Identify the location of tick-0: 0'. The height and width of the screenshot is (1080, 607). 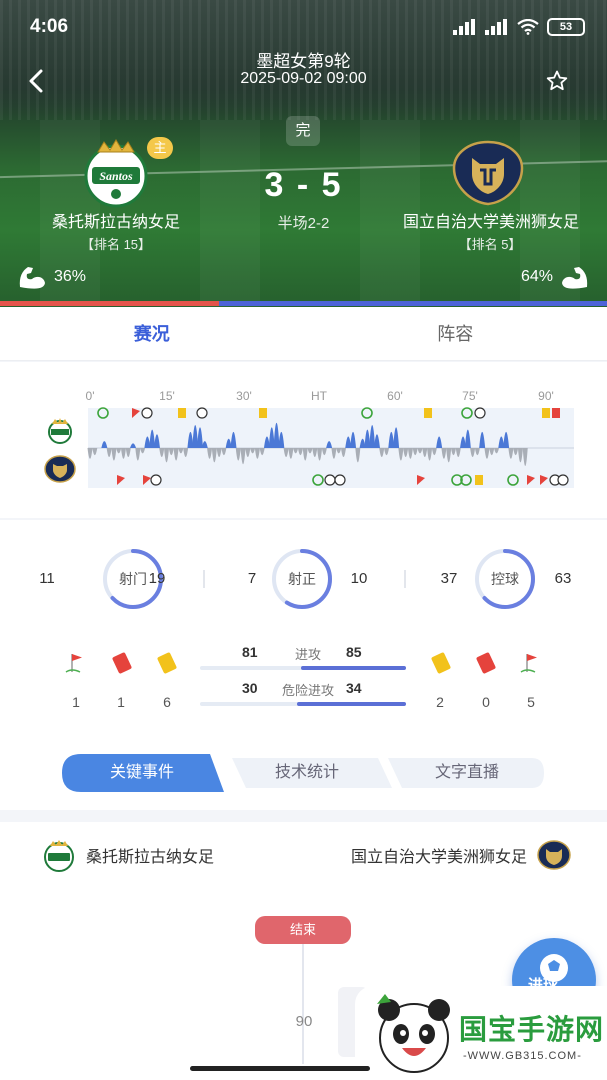
(90, 396).